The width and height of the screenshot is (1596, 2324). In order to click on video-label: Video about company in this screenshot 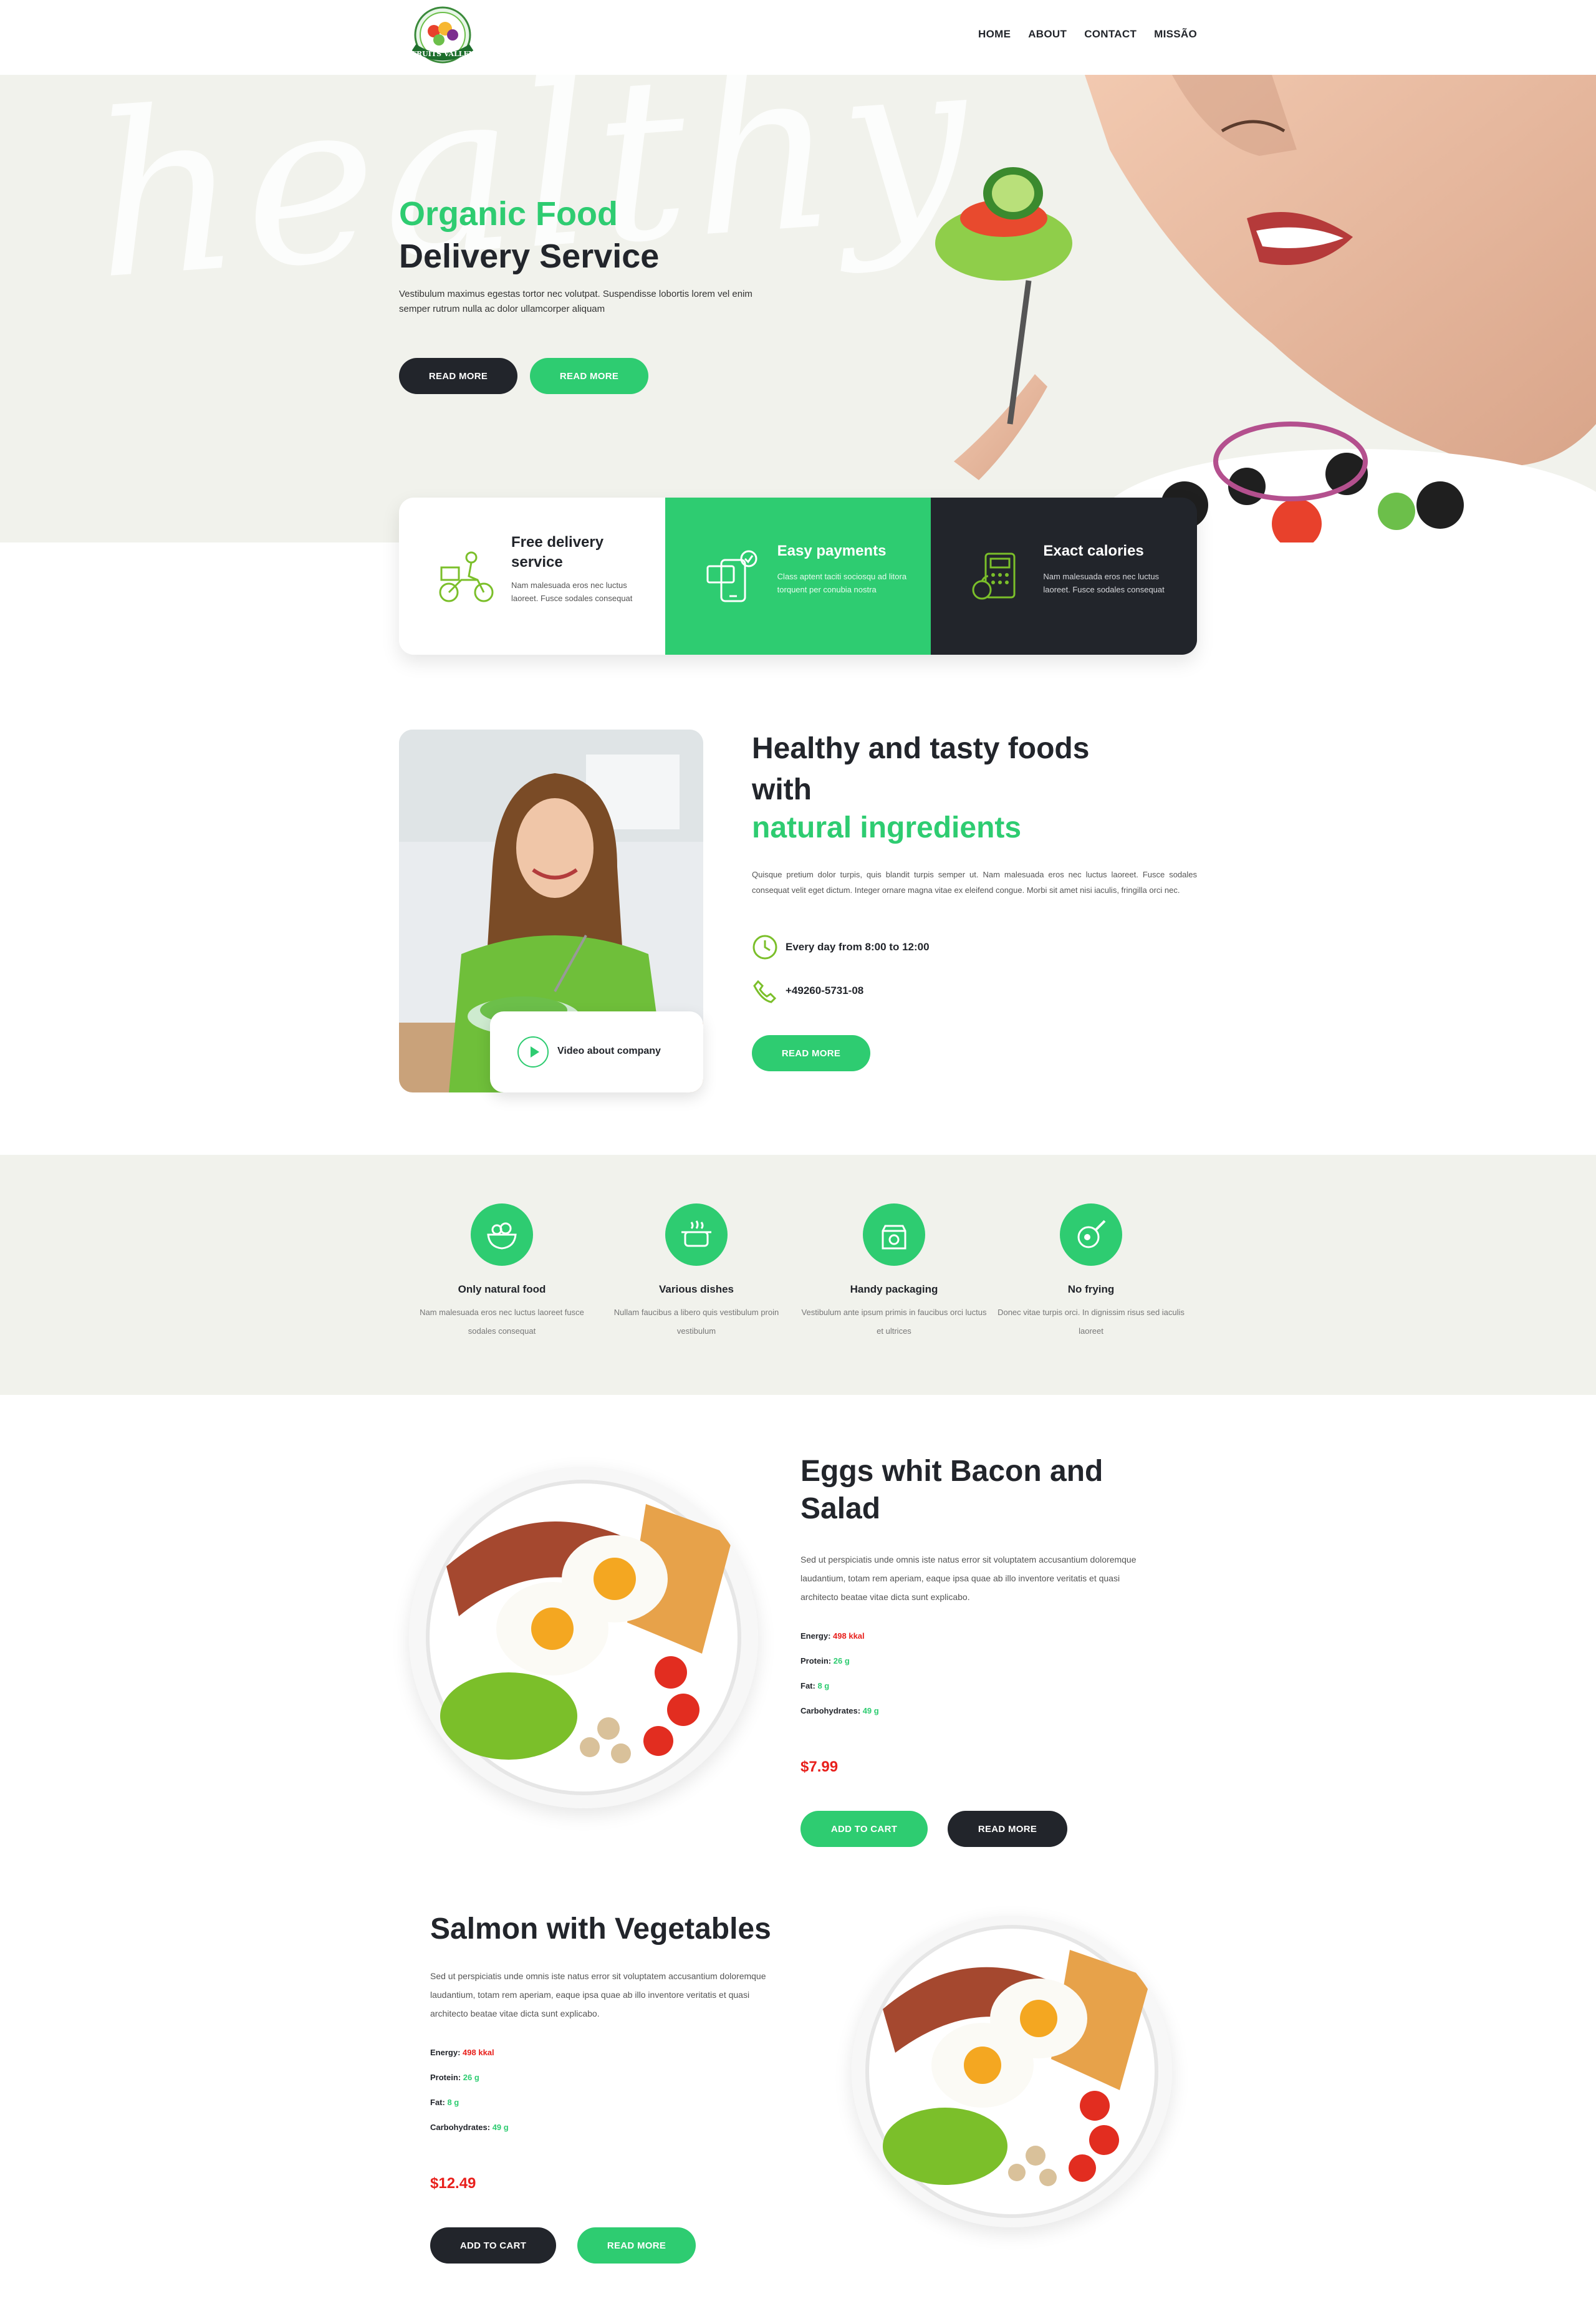, I will do `click(609, 1051)`.